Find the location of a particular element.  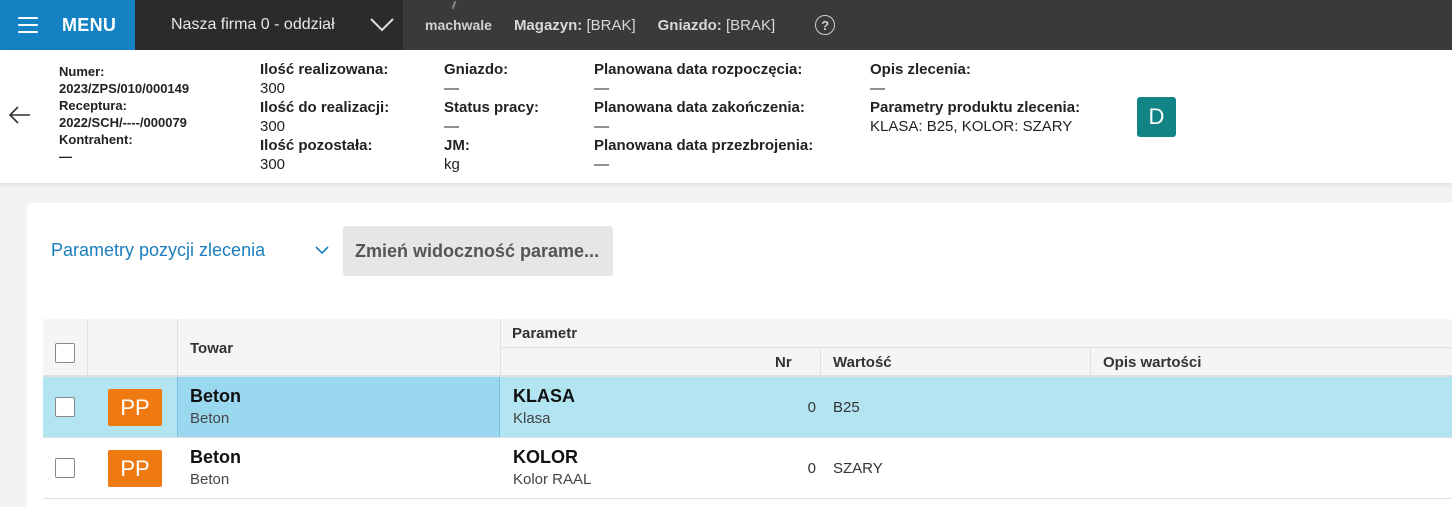

magazyn-label: Magazyn: is located at coordinates (548, 25).